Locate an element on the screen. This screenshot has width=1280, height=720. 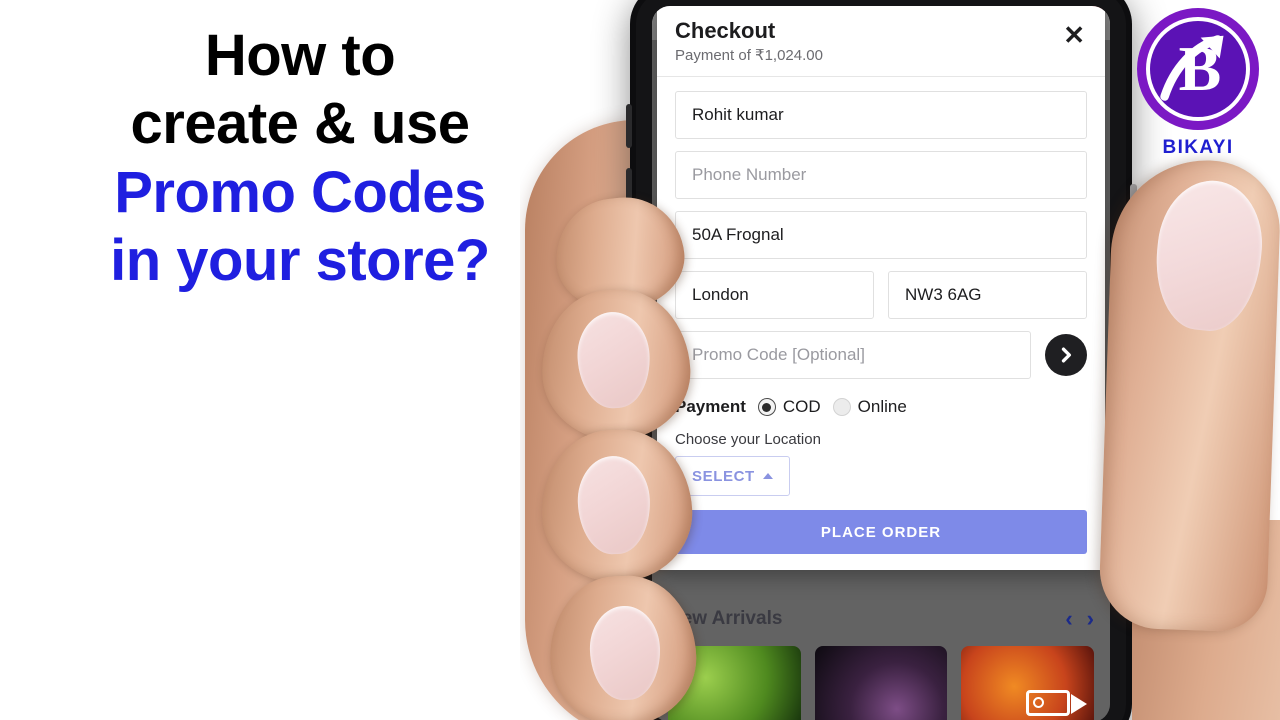
payment-method-row: Payment COD Online is located at coordinates (881, 407).